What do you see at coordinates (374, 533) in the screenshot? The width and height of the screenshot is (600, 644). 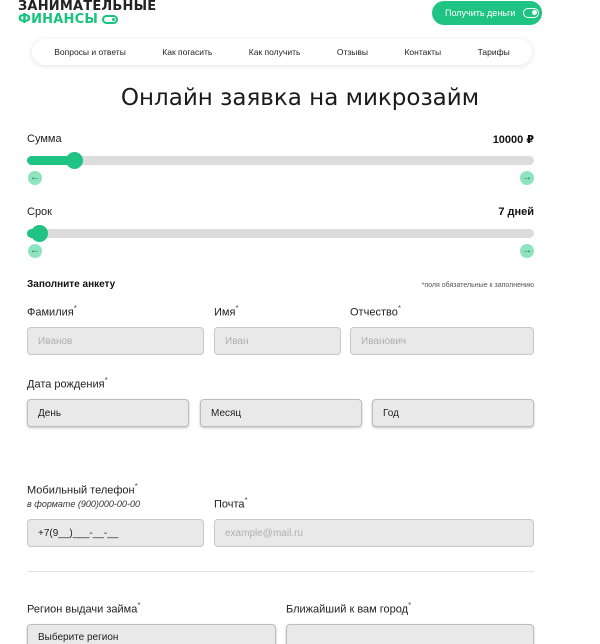 I see `email-field: example@mail.ru` at bounding box center [374, 533].